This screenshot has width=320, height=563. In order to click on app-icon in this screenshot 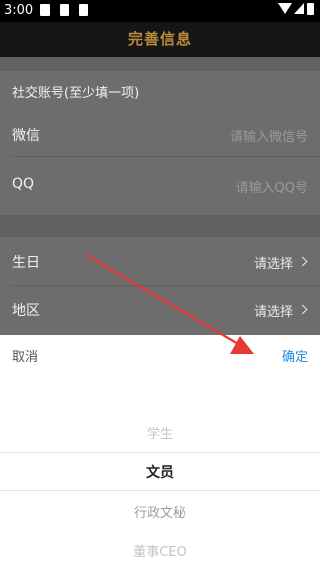, I will do `click(83, 10)`.